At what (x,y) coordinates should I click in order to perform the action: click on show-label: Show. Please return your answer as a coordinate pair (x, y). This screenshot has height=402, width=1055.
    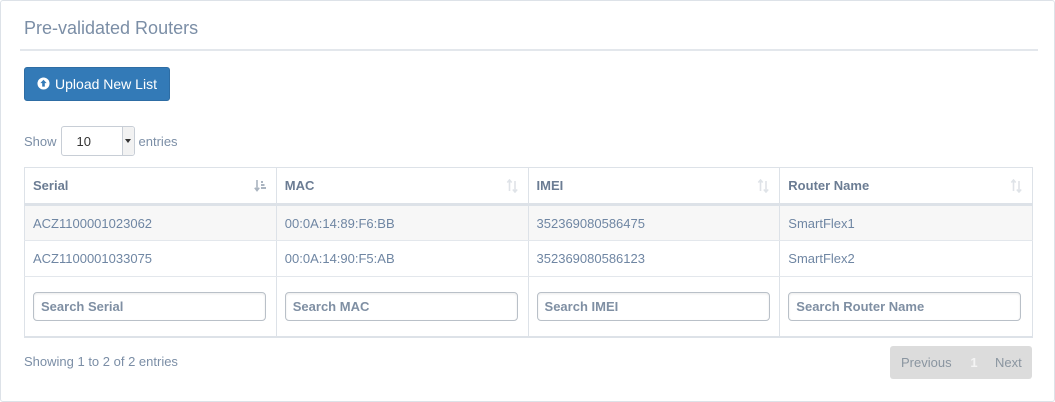
    Looking at the image, I should click on (40, 141).